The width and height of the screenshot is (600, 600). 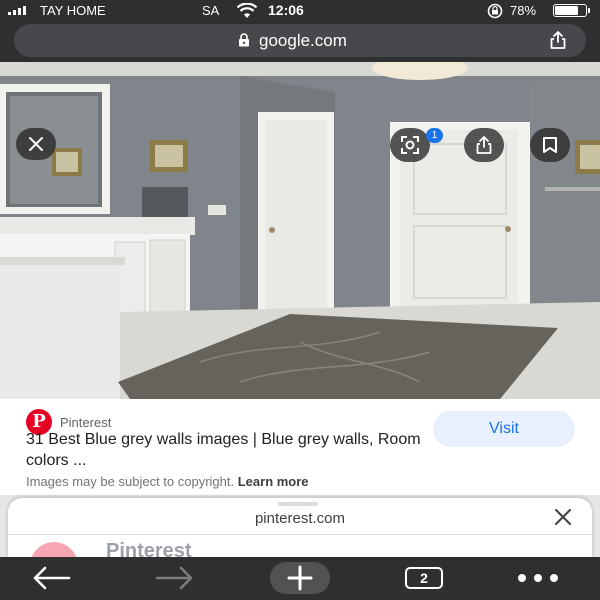 I want to click on carrier-label: TAY HOME, so click(x=73, y=10).